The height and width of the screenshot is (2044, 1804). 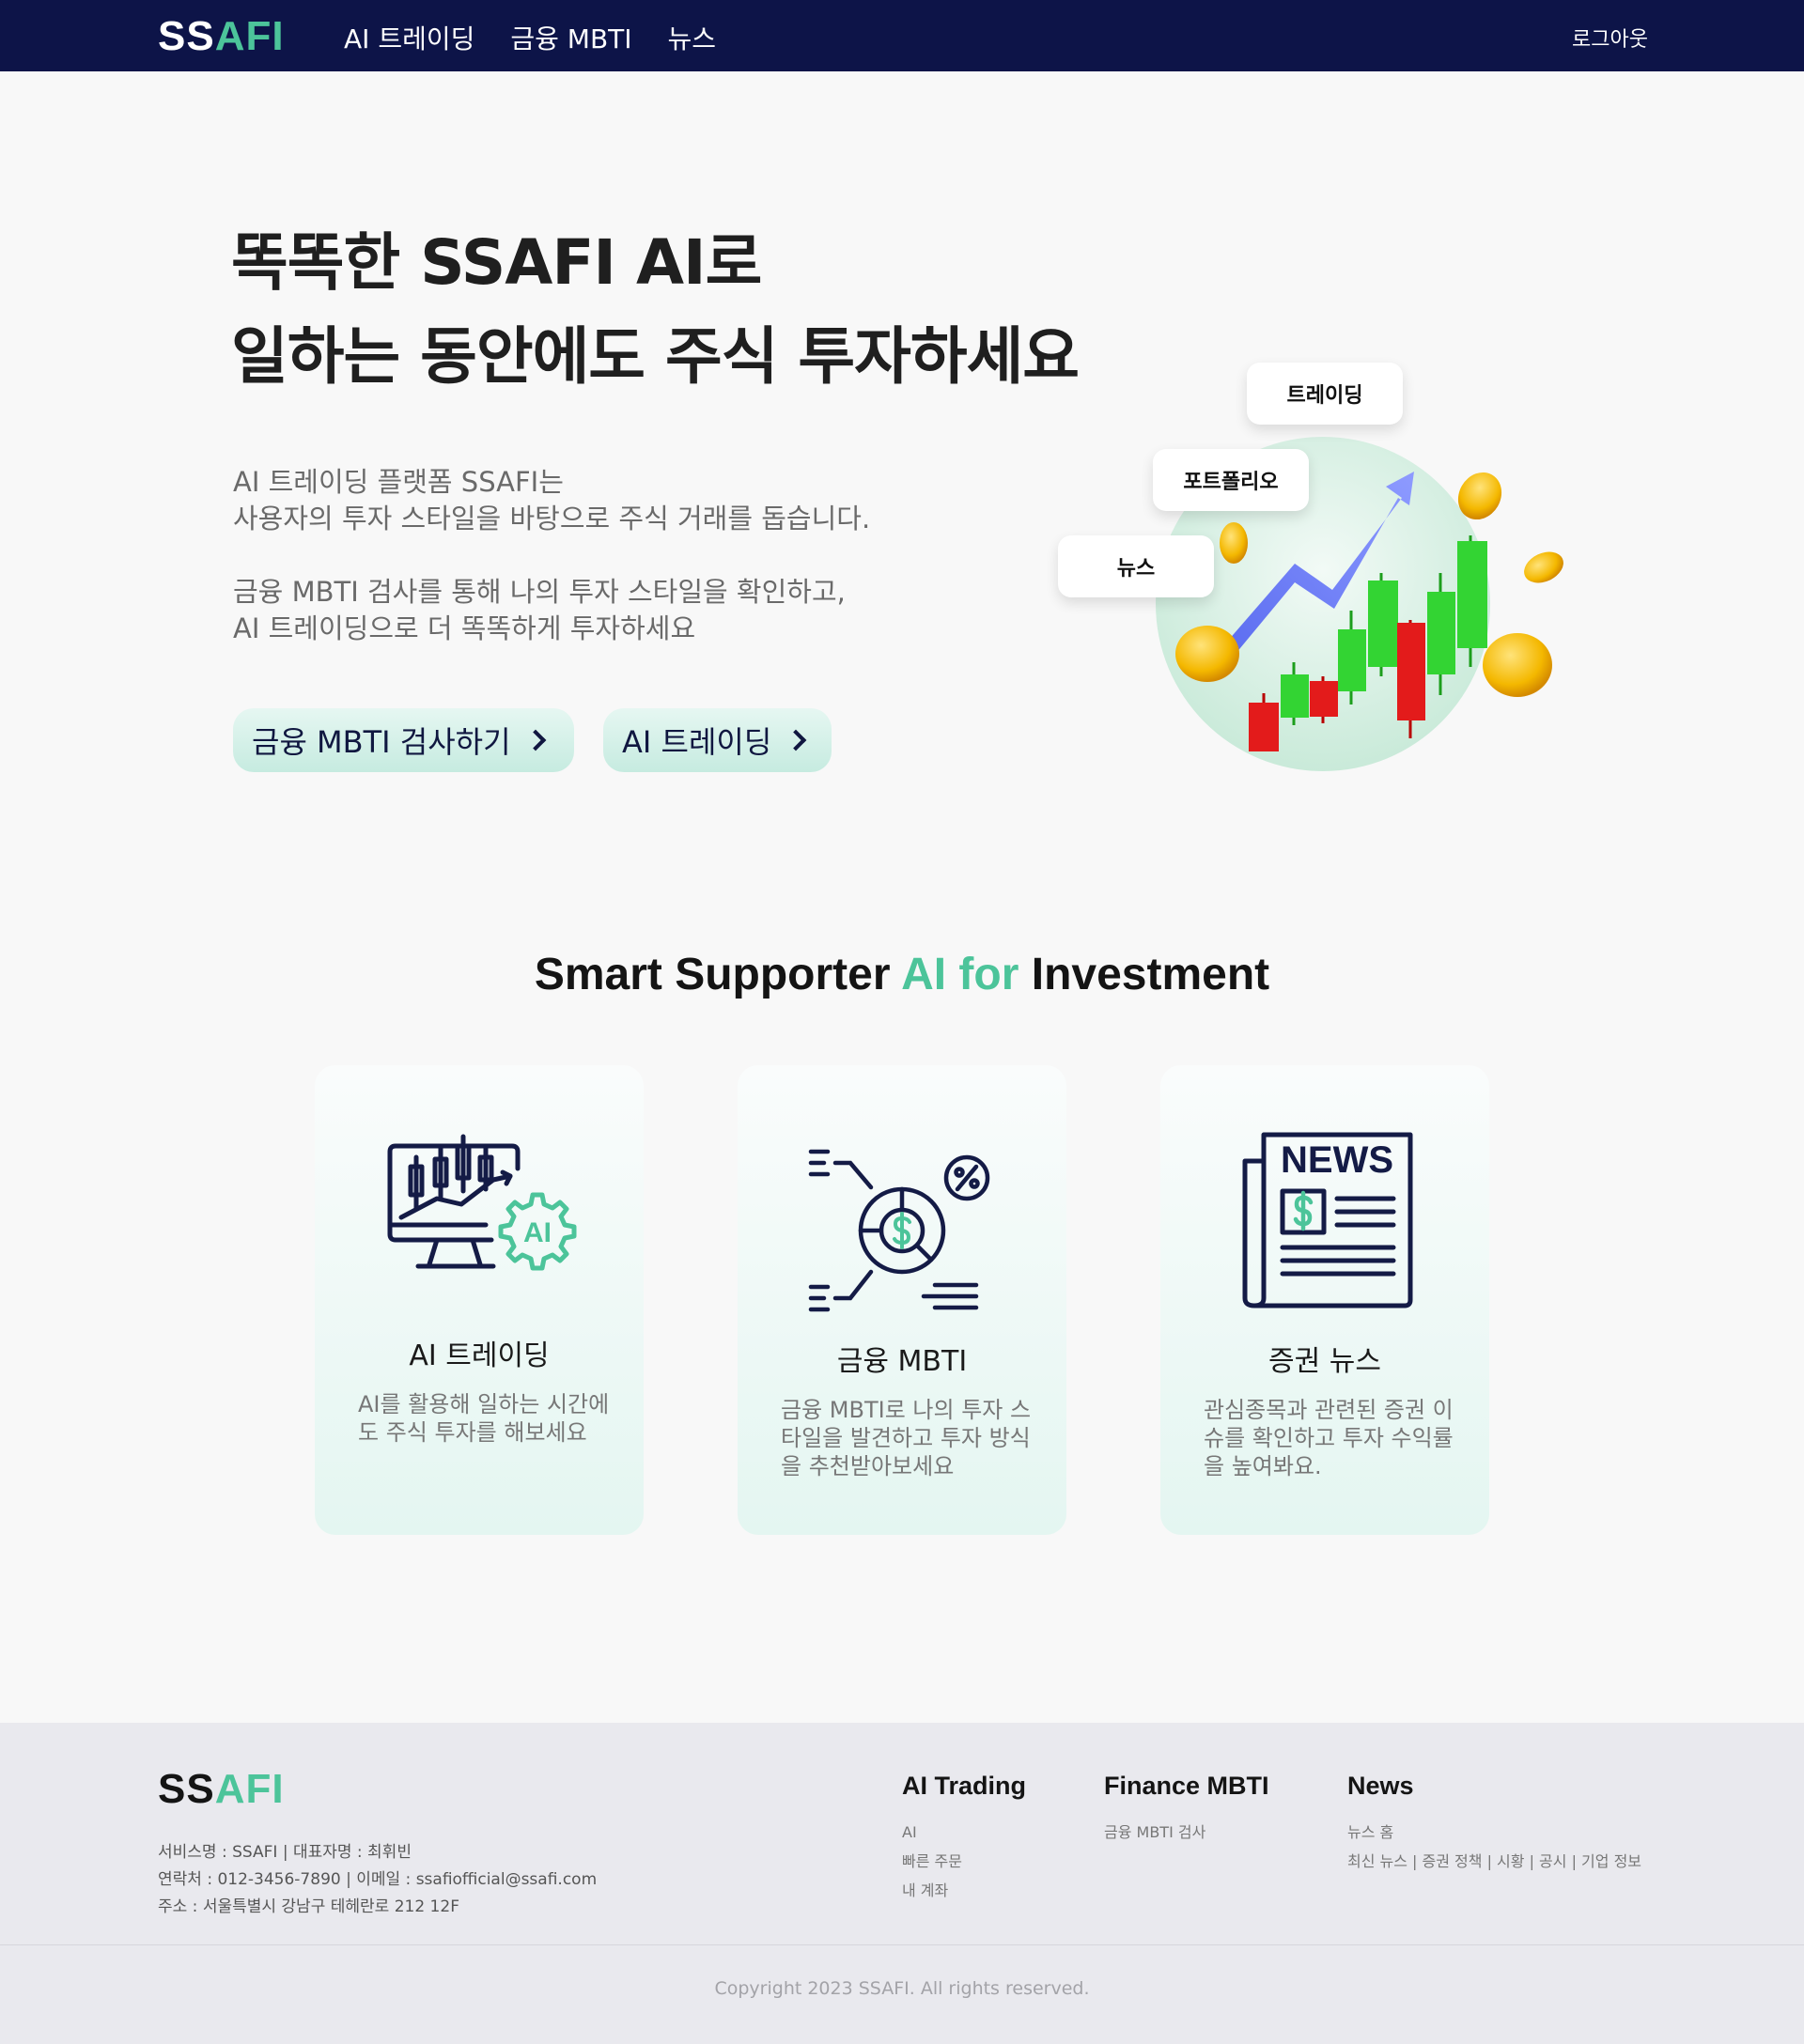 I want to click on card-desc-line: 도 주식 투자를 해보세요, so click(x=472, y=1432).